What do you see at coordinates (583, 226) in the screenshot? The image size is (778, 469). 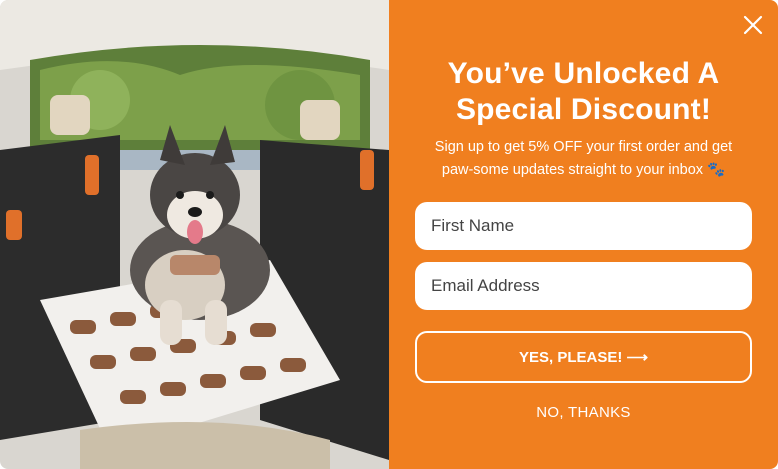 I see `first-name-input` at bounding box center [583, 226].